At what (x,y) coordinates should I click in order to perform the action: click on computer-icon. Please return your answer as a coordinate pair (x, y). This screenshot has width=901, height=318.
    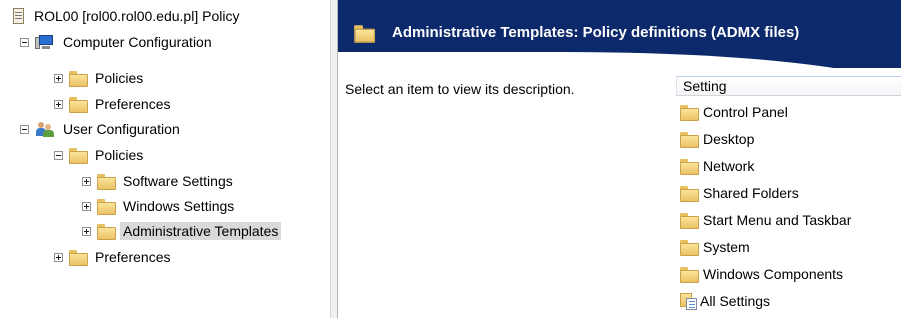
    Looking at the image, I should click on (45, 42).